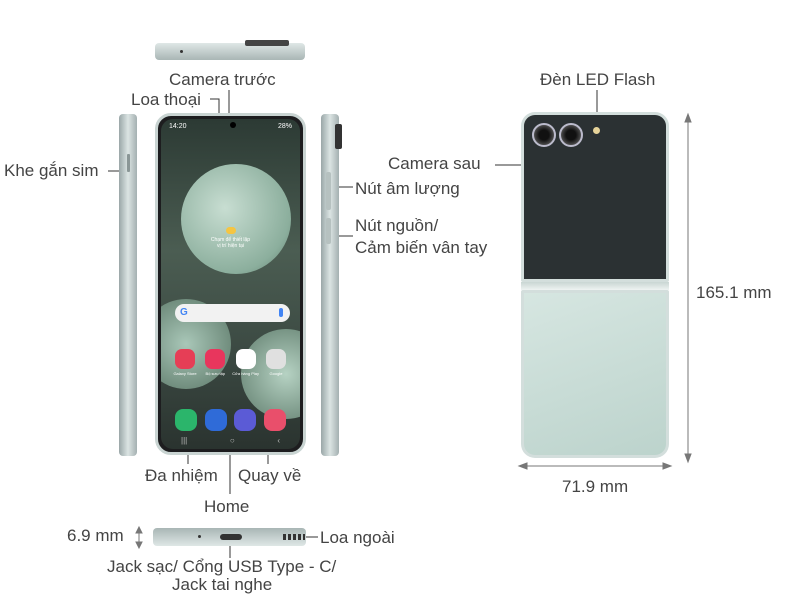 This screenshot has height=600, width=800. I want to click on usb-c-port, so click(231, 537).